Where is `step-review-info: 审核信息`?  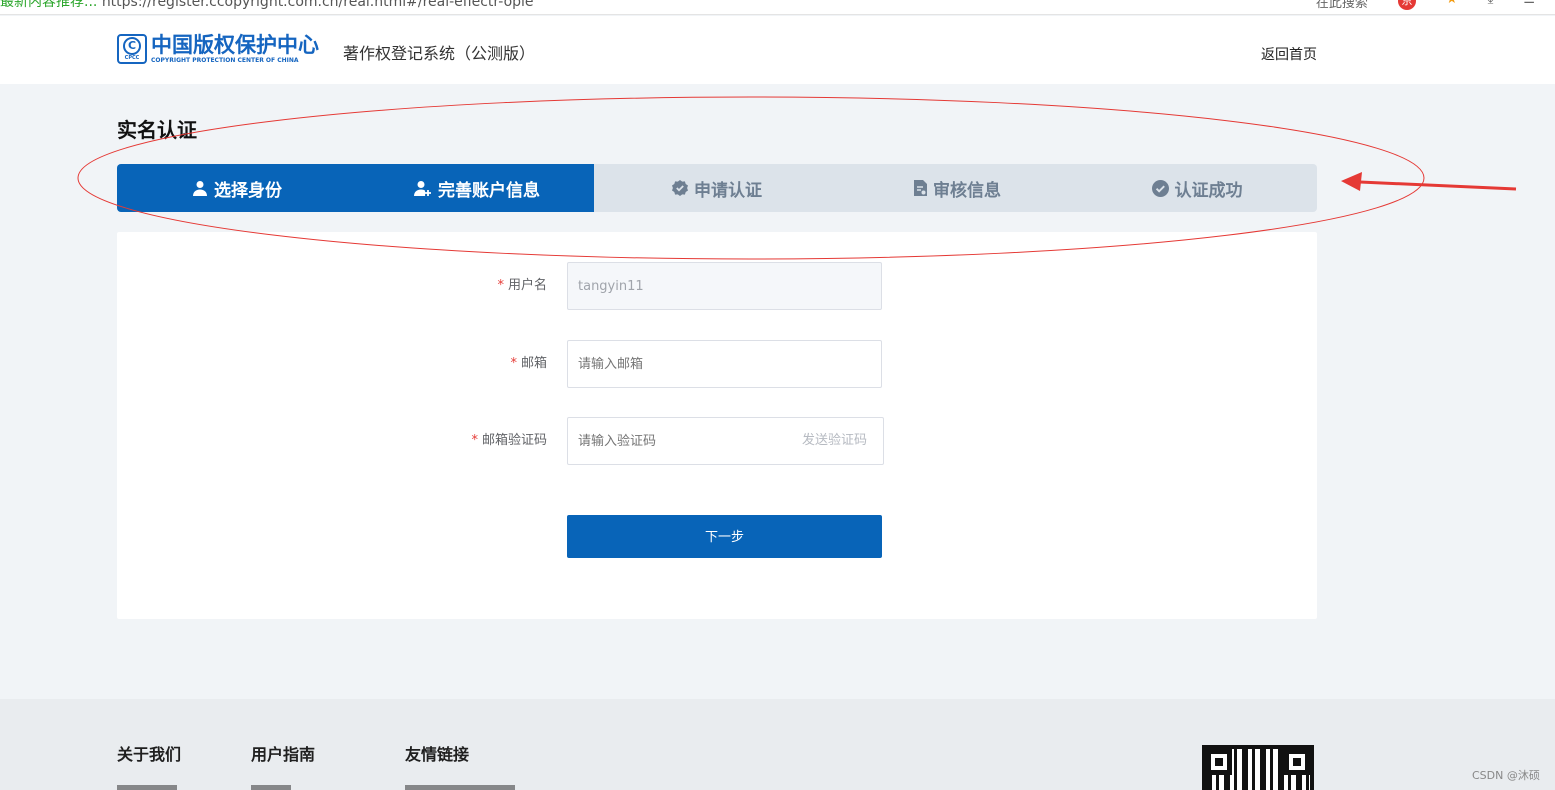
step-review-info: 审核信息 is located at coordinates (957, 188).